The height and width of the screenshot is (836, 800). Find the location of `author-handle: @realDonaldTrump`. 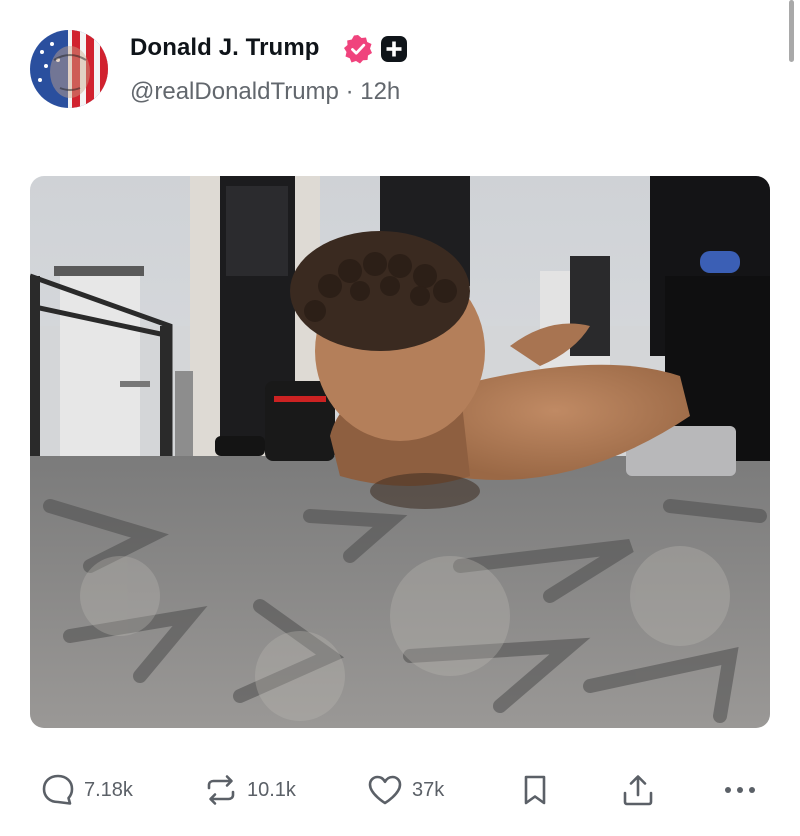

author-handle: @realDonaldTrump is located at coordinates (234, 91).